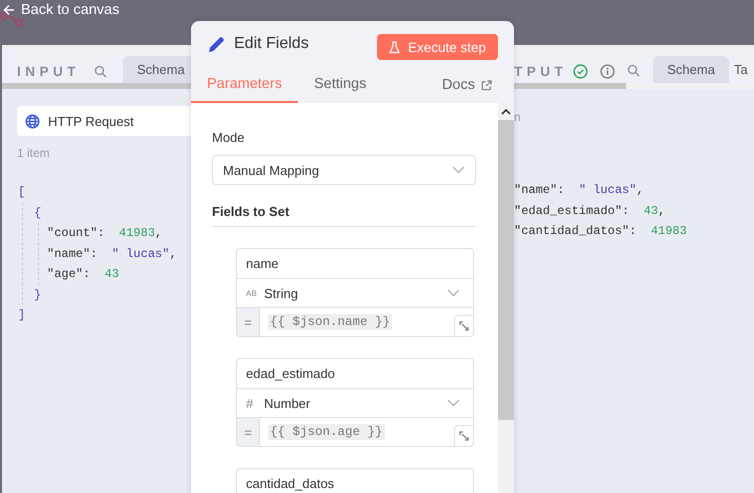  I want to click on json-line: "cantidad_datos": 41983, so click(601, 231).